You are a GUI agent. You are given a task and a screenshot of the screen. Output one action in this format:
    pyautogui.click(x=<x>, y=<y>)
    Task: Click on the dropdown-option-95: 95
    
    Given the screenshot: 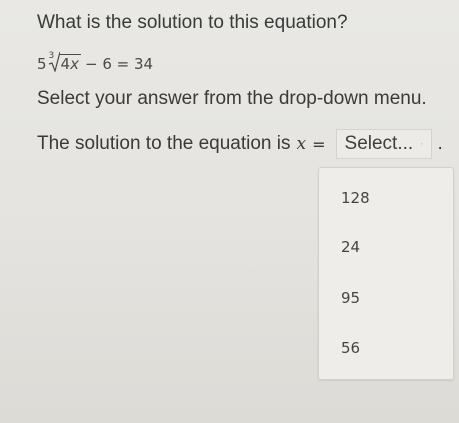 What is the action you would take?
    pyautogui.click(x=386, y=298)
    